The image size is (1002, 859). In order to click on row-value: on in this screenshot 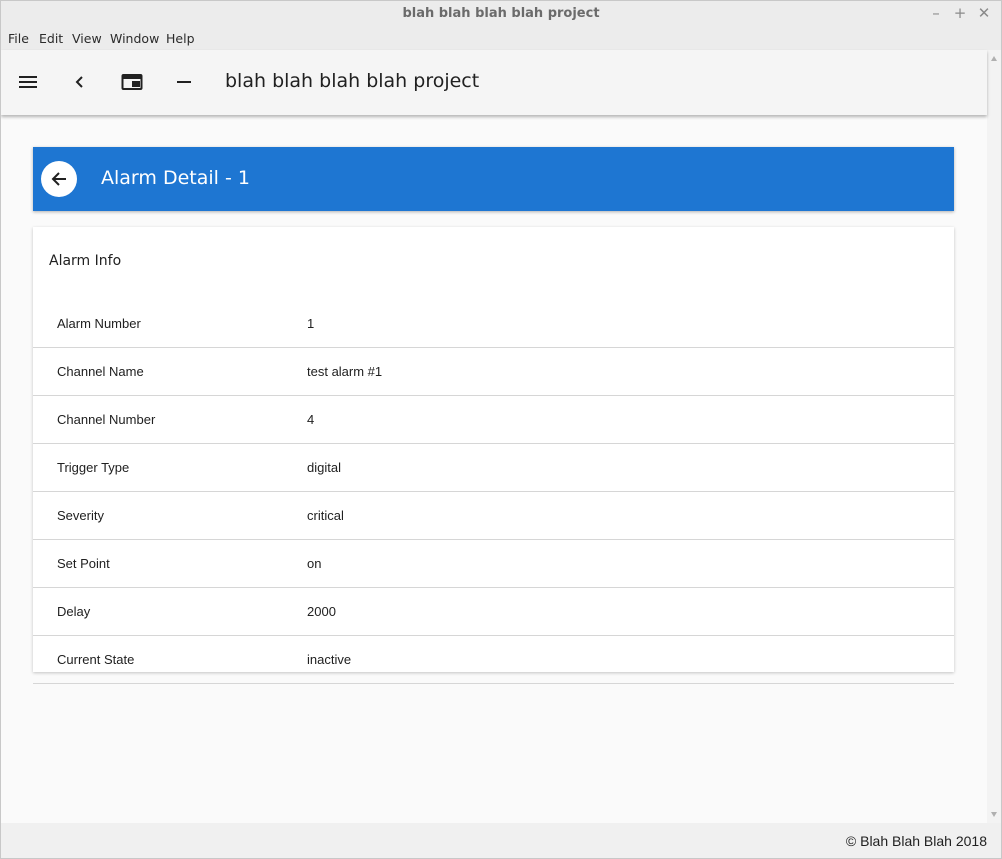, I will do `click(314, 563)`.